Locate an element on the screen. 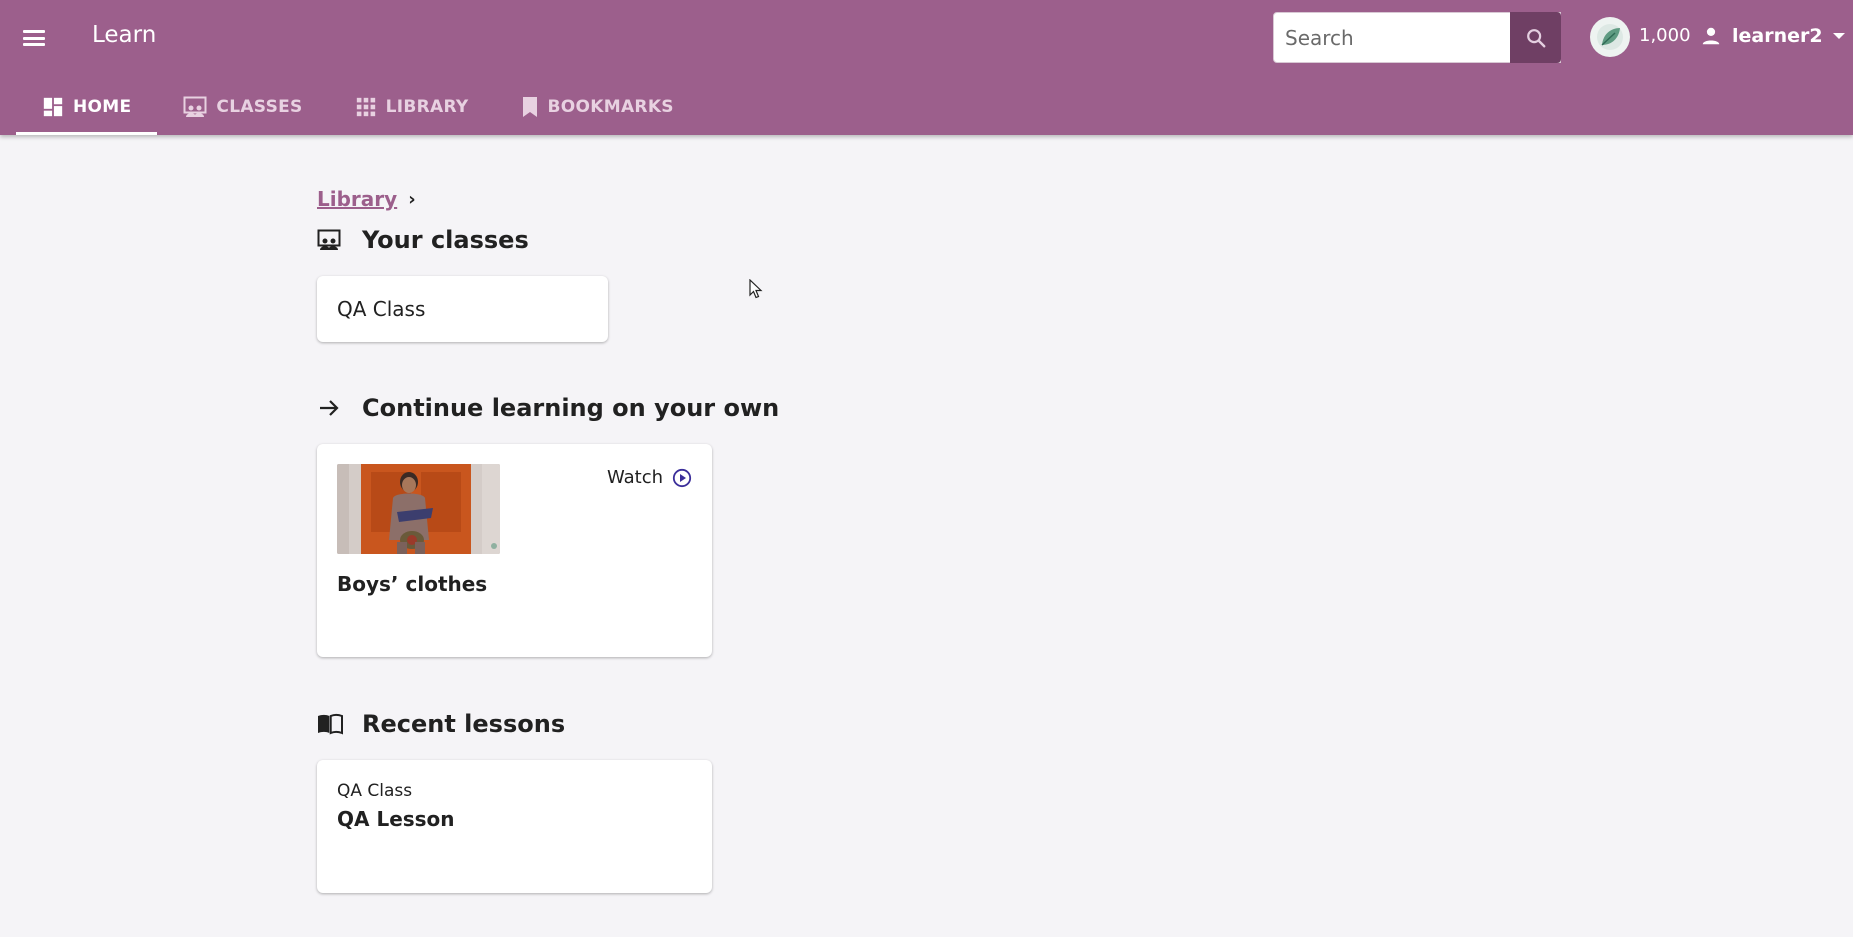 This screenshot has height=937, width=1853. watch-label: Watch is located at coordinates (649, 477).